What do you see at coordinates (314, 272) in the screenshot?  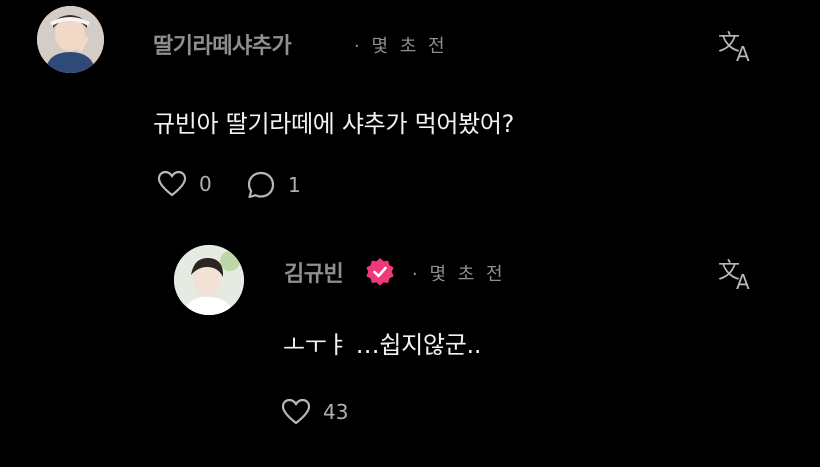 I see `username: 김규빈` at bounding box center [314, 272].